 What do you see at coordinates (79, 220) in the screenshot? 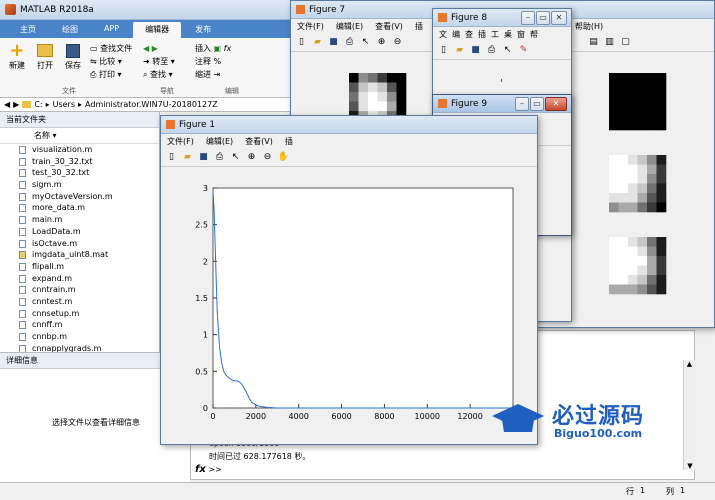
I see `file-list-item: main.m` at bounding box center [79, 220].